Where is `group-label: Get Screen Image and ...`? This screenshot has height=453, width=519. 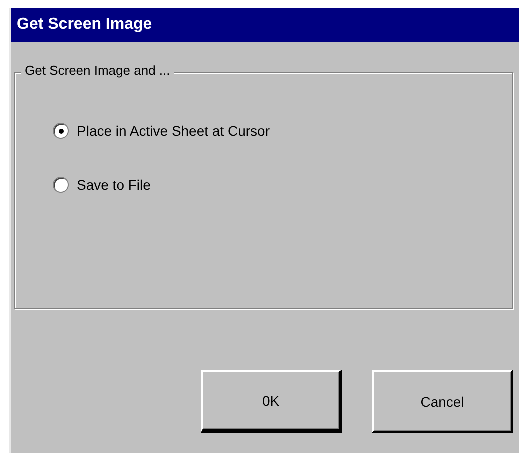
group-label: Get Screen Image and ... is located at coordinates (97, 70).